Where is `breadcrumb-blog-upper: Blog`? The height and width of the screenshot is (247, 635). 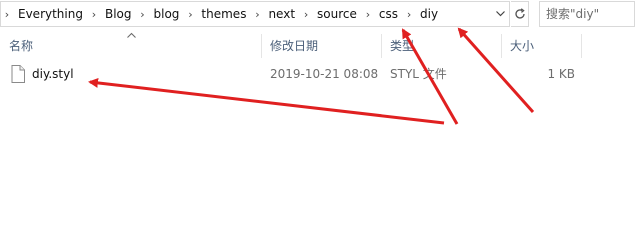
breadcrumb-blog-upper: Blog is located at coordinates (118, 14).